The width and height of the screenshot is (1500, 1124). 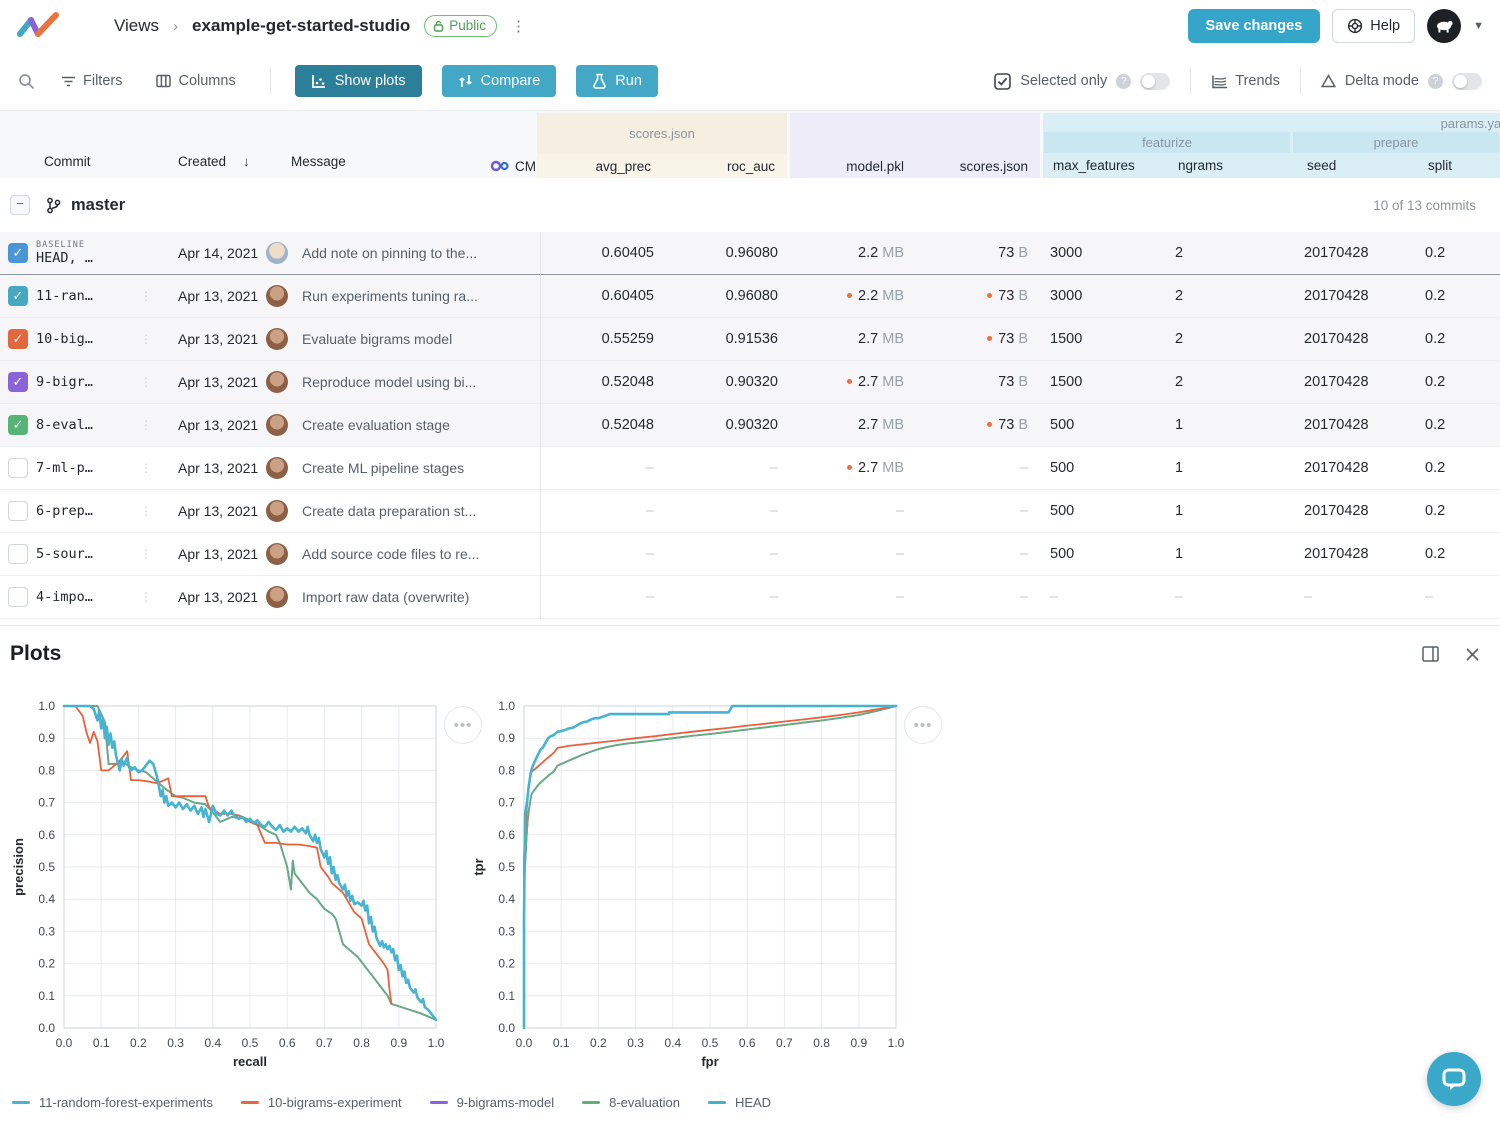 What do you see at coordinates (517, 166) in the screenshot?
I see `column-header-cml: CML` at bounding box center [517, 166].